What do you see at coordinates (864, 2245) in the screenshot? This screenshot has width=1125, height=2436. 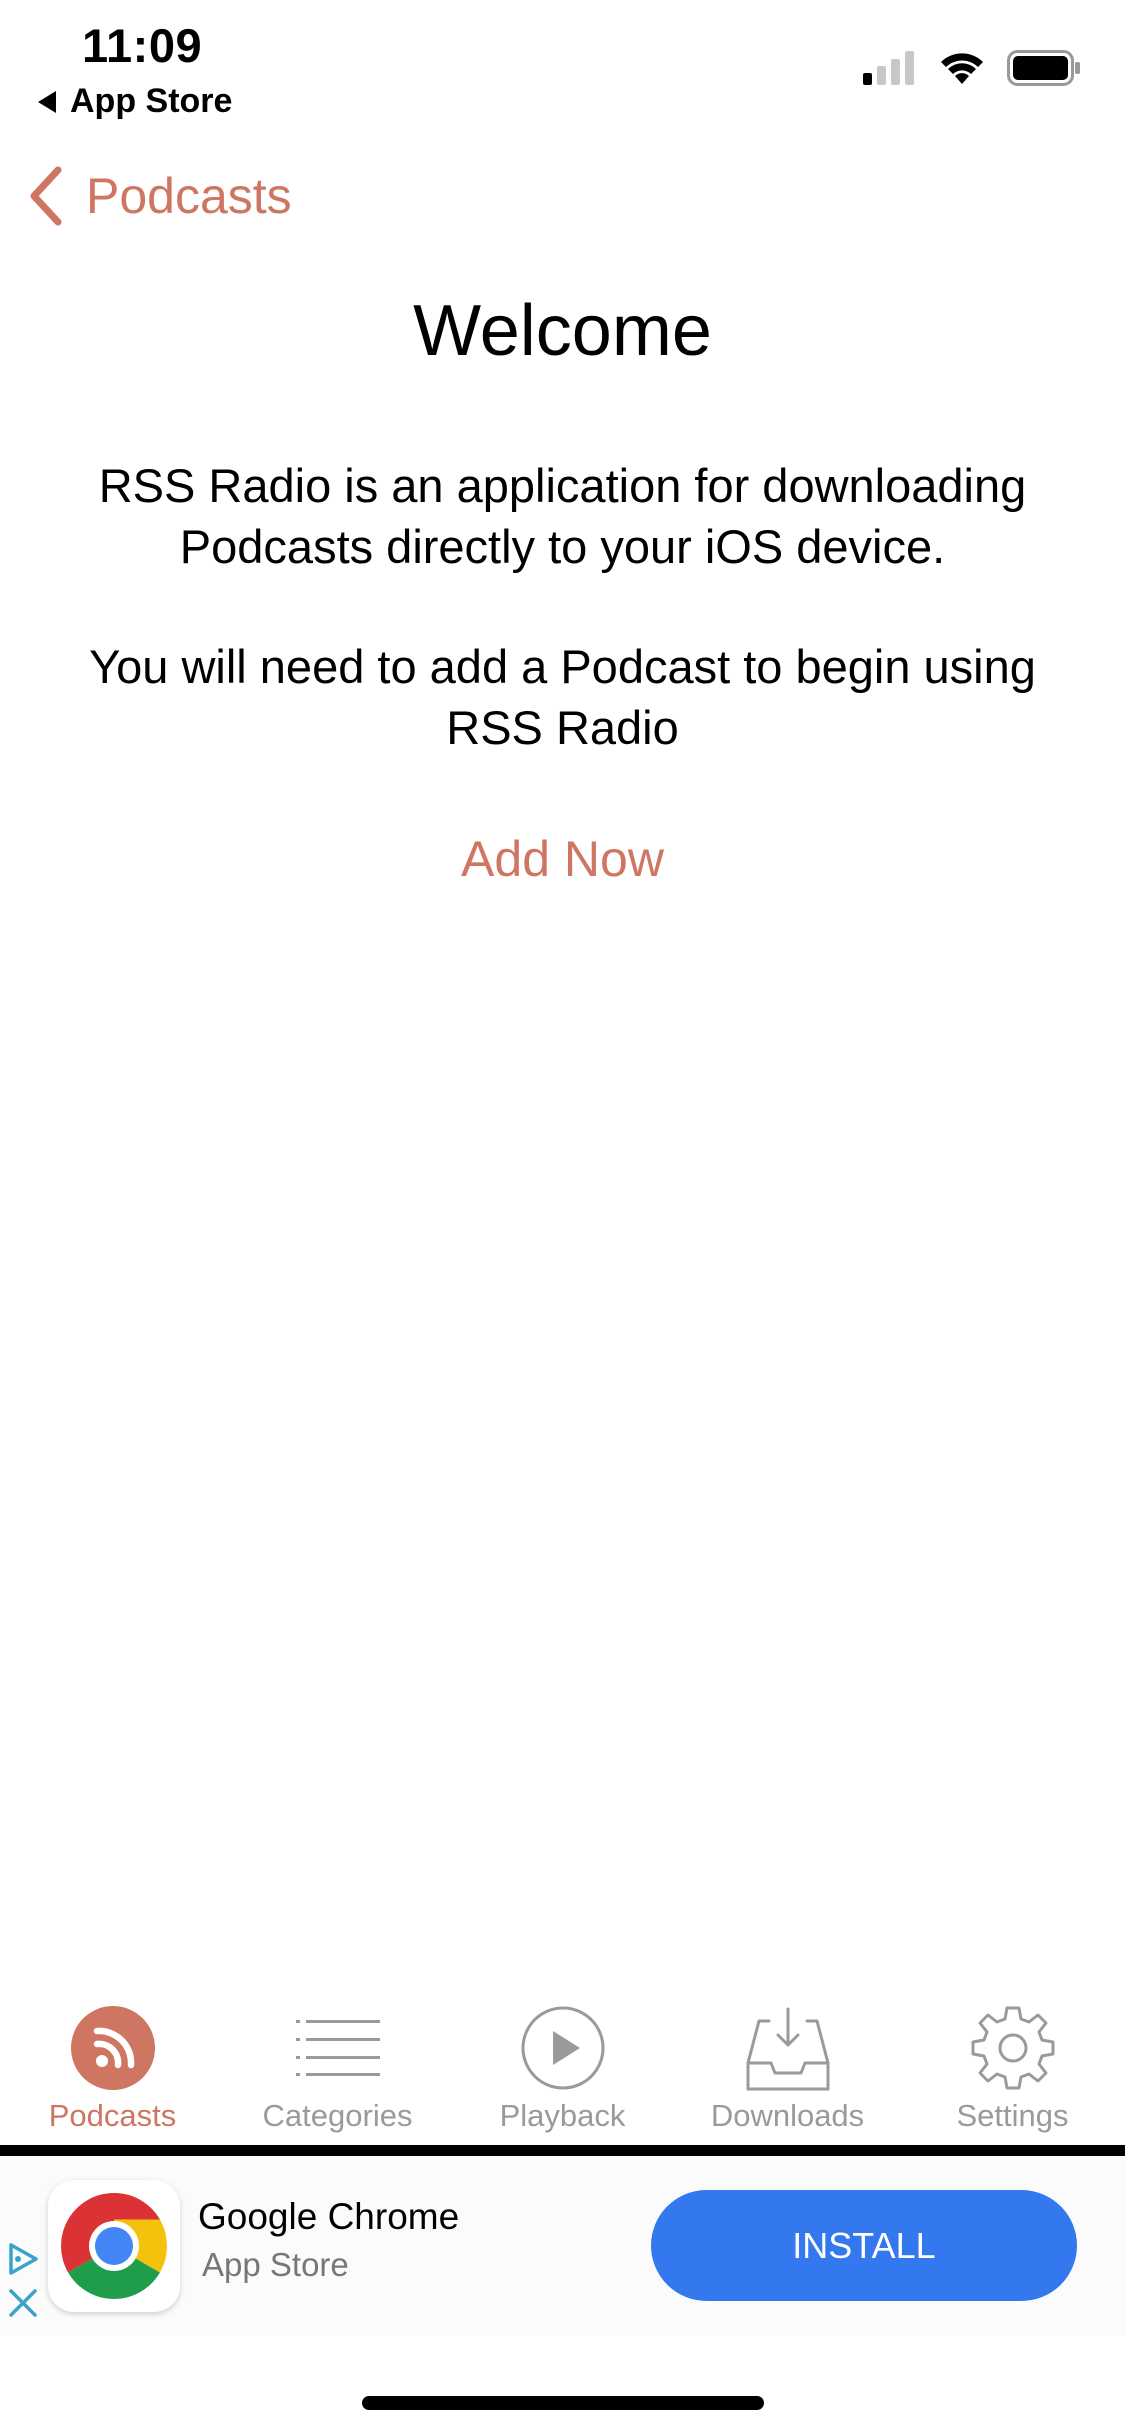 I see `install-button: INSTALL` at bounding box center [864, 2245].